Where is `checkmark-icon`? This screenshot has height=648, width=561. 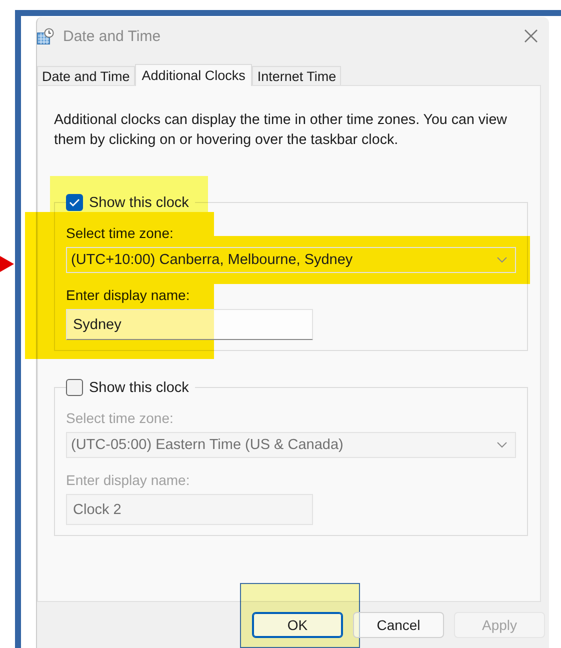
checkmark-icon is located at coordinates (74, 202).